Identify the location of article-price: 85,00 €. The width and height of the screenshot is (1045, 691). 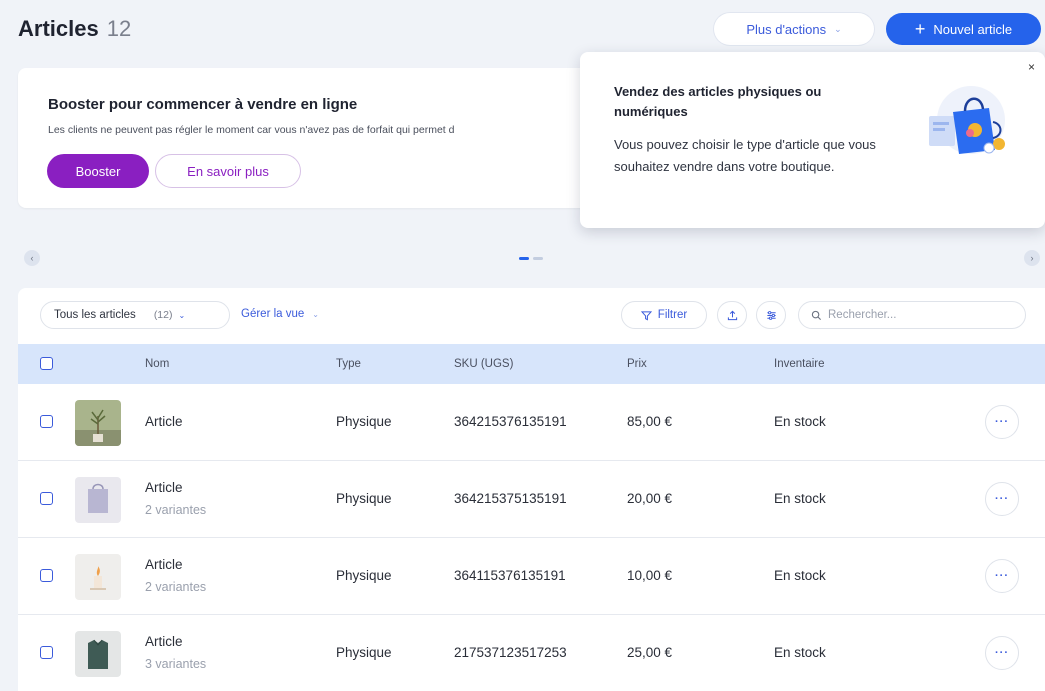
(650, 421).